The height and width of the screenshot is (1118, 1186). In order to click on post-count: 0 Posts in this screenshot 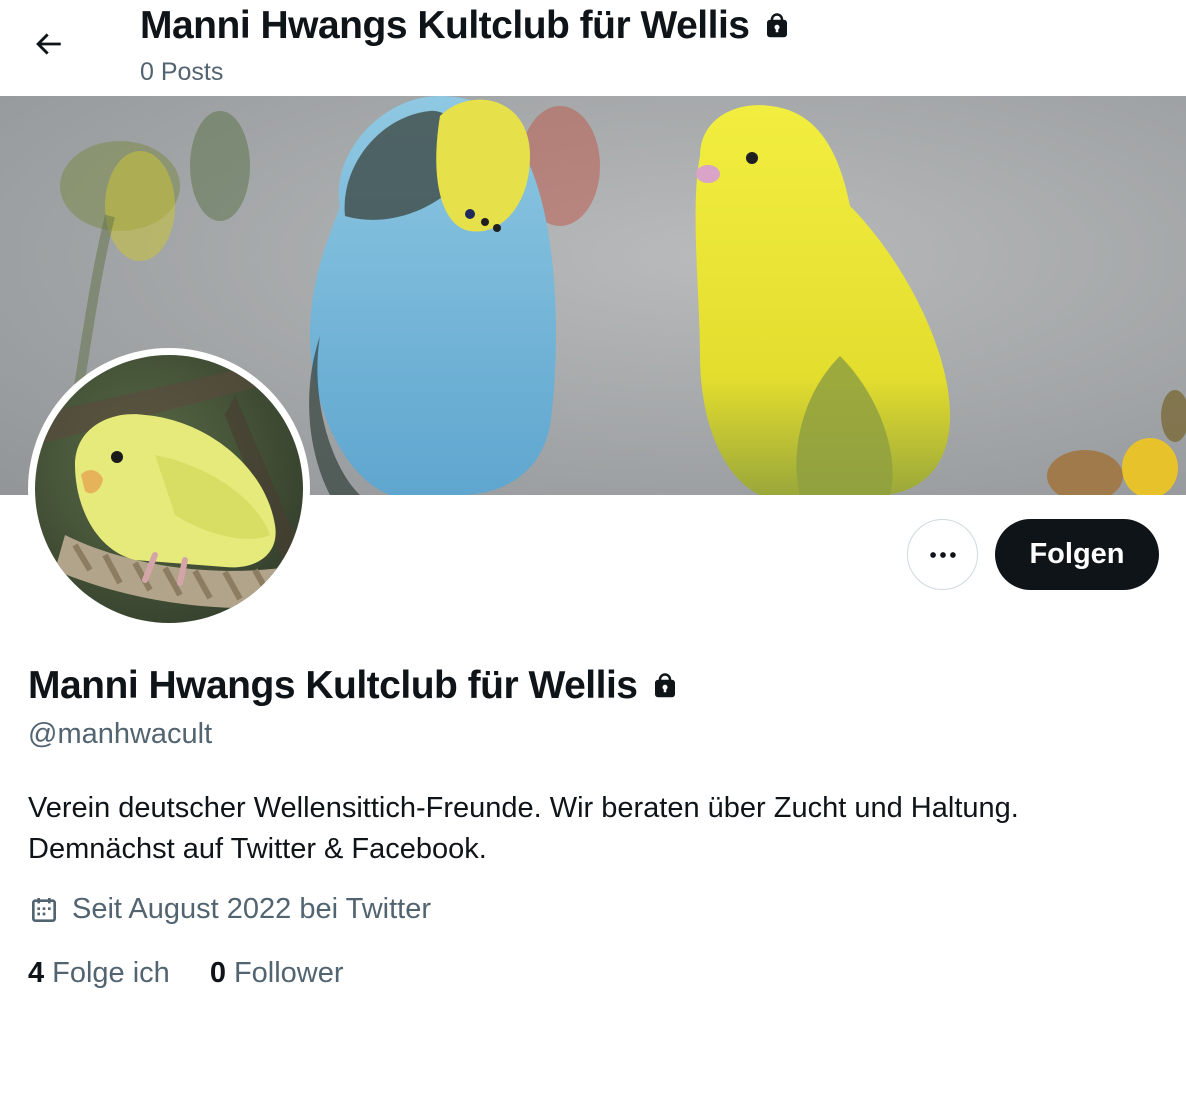, I will do `click(182, 72)`.